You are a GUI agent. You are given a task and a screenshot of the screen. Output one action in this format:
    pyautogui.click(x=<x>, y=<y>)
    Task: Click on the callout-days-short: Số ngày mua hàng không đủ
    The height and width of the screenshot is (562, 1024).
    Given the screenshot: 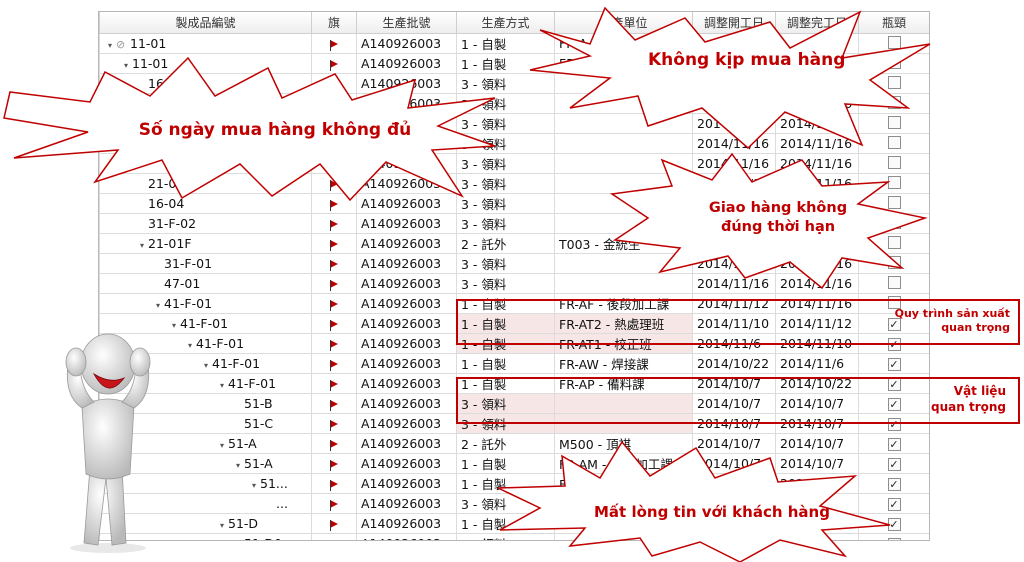 What is the action you would take?
    pyautogui.click(x=275, y=130)
    